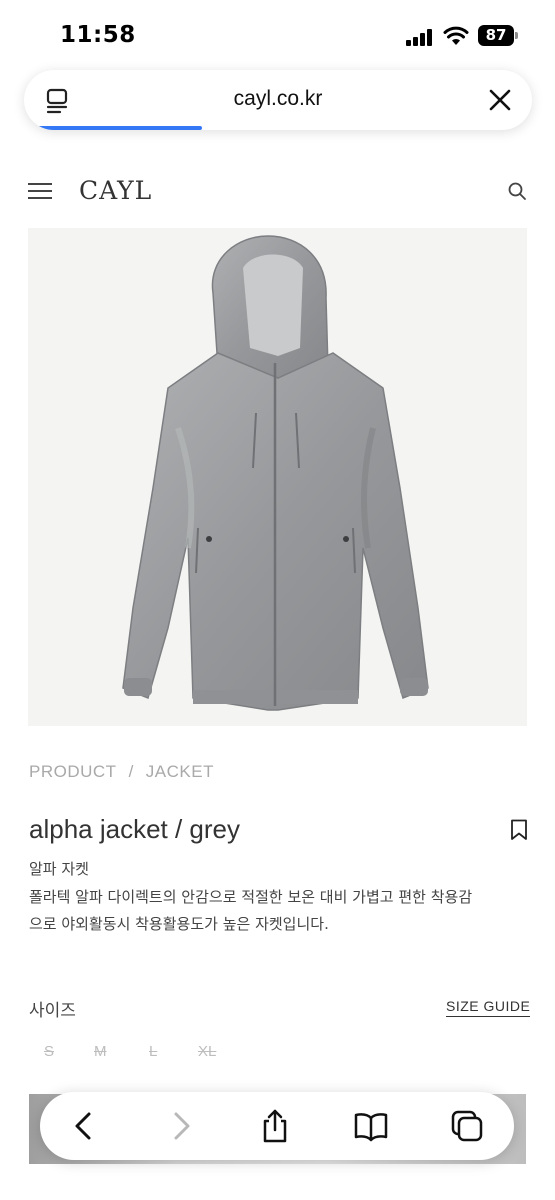 Image resolution: width=555 pixels, height=1200 pixels. I want to click on close-icon, so click(500, 100).